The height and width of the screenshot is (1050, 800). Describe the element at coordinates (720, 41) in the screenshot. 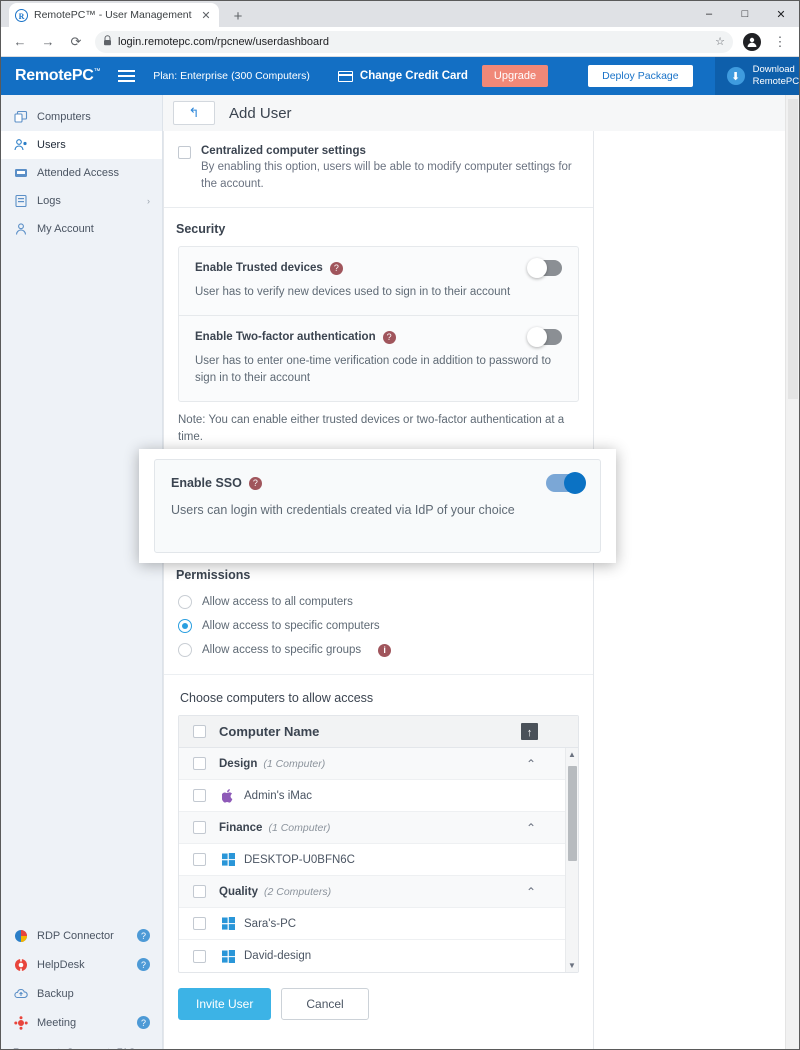

I see `bookmark-star-icon: ☆` at that location.